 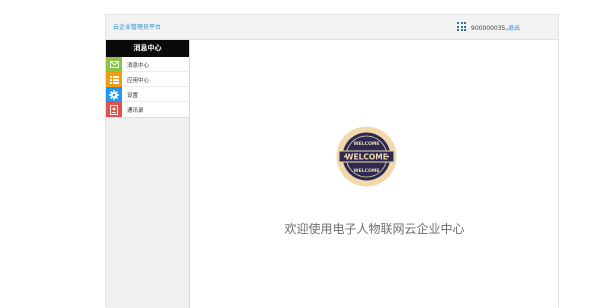 What do you see at coordinates (135, 111) in the screenshot?
I see `sidebar-item-label: 通讯录` at bounding box center [135, 111].